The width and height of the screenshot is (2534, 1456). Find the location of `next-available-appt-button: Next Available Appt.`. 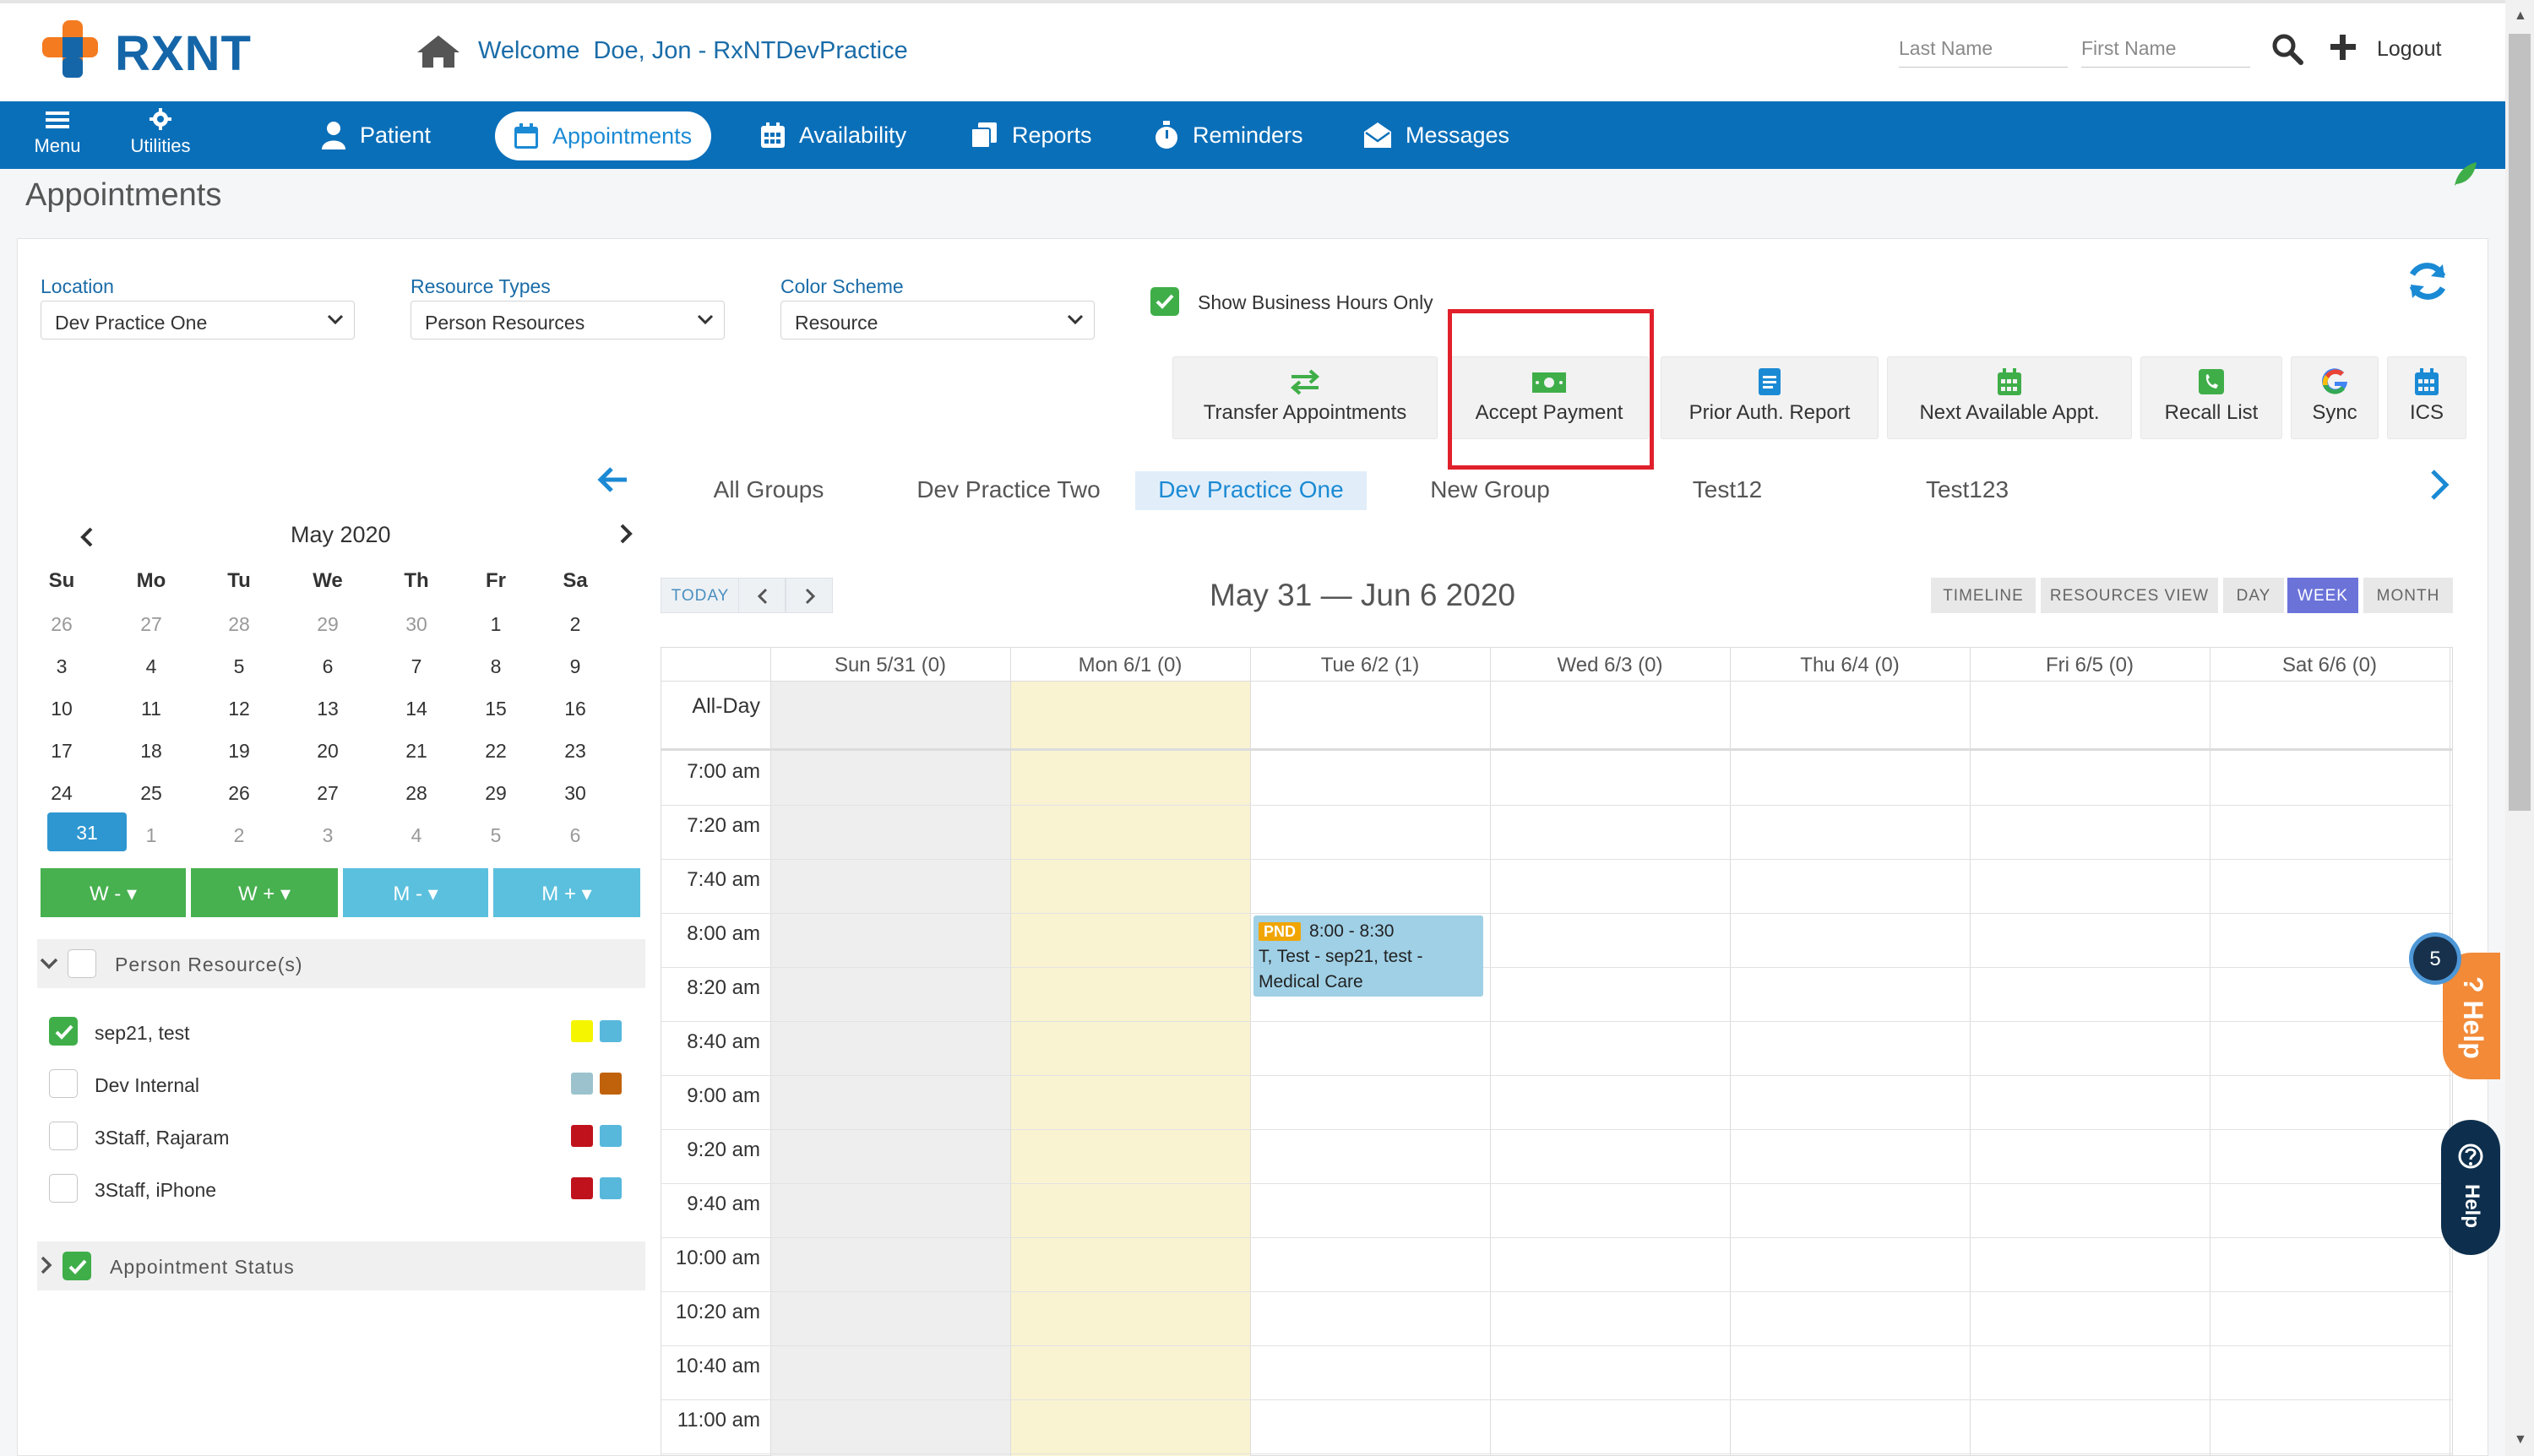

next-available-appt-button: Next Available Appt. is located at coordinates (2009, 398).